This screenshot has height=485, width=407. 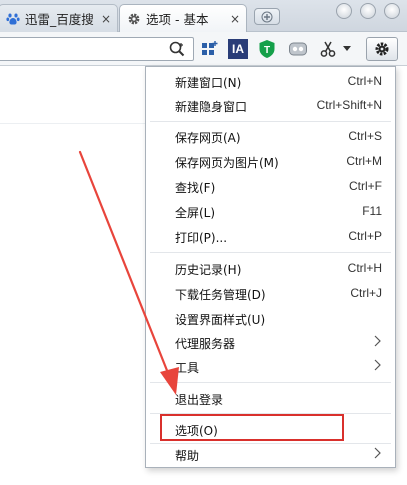 I want to click on menu-item-shortcut: Ctrl+S, so click(x=365, y=136).